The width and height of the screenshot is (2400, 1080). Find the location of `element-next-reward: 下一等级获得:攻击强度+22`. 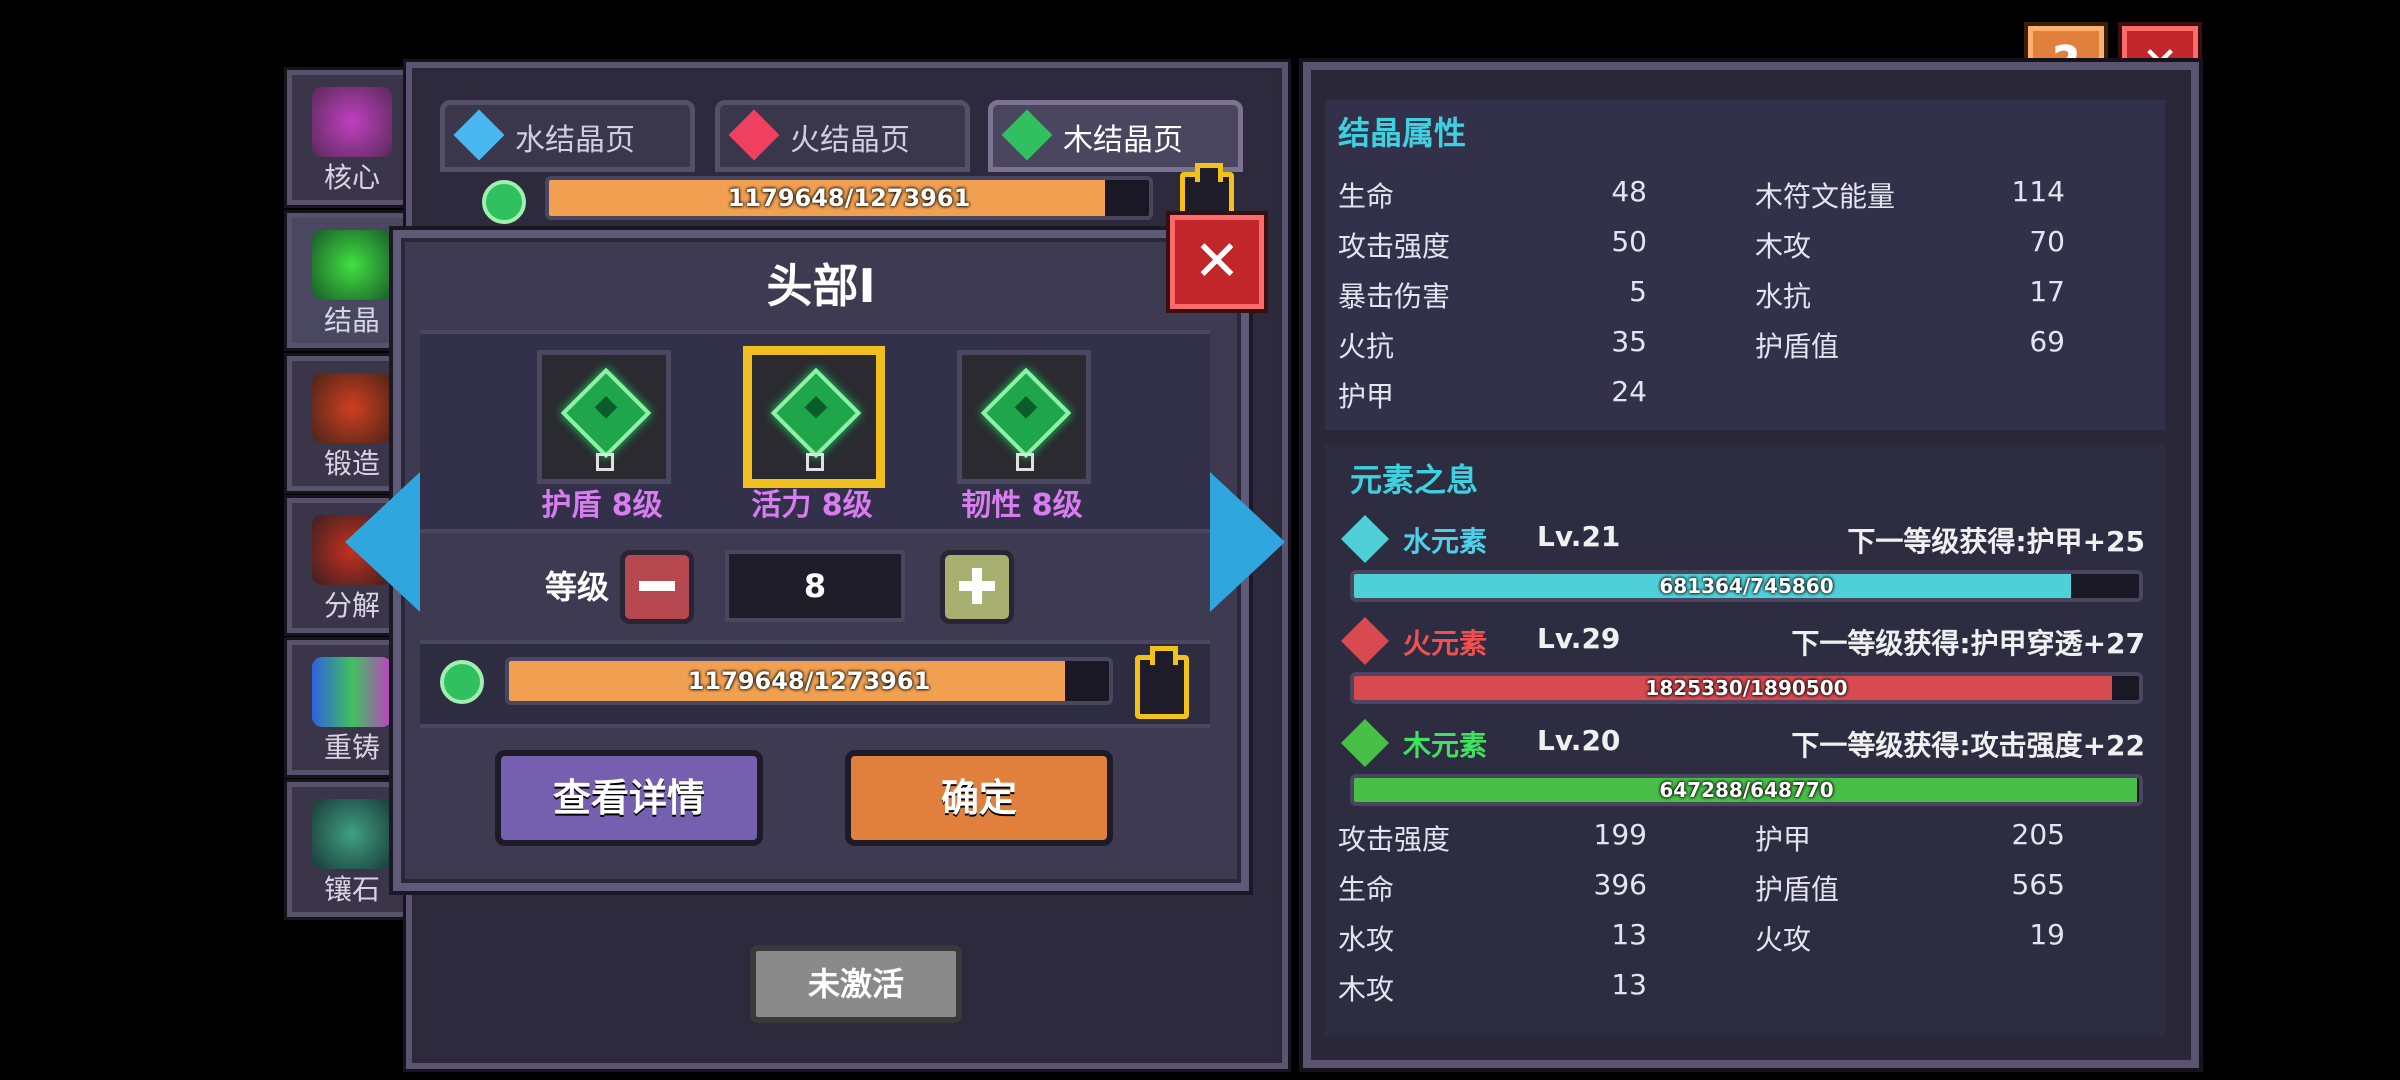

element-next-reward: 下一等级获得:攻击强度+22 is located at coordinates (1968, 745).